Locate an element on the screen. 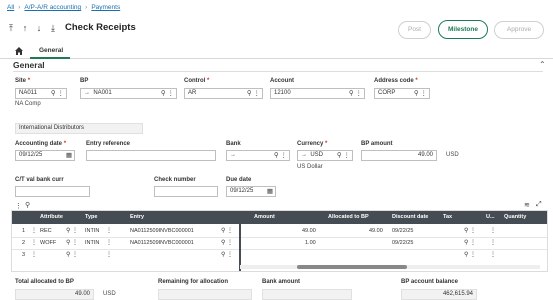 The image size is (553, 300). due-date-field: 09/12/25 ▦ is located at coordinates (251, 191).